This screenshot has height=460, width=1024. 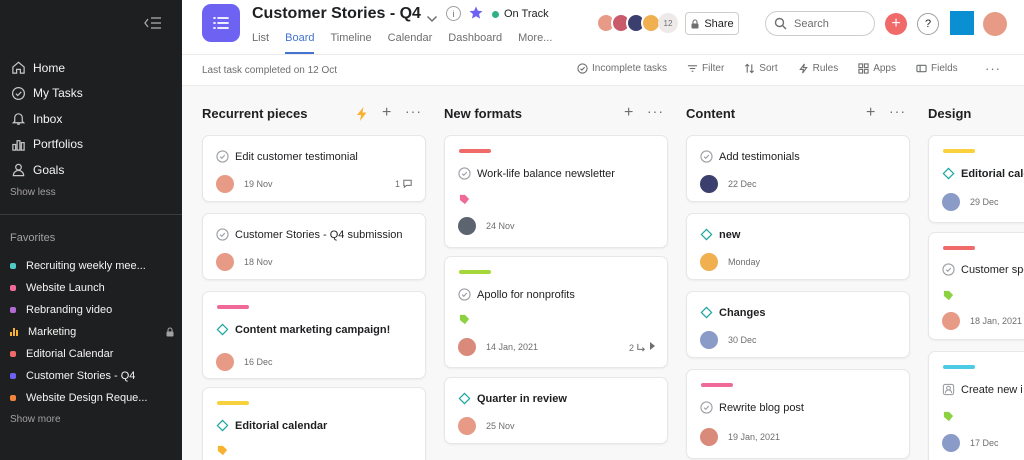 I want to click on favorite-item: Customer Stories - Q4, so click(x=92, y=376).